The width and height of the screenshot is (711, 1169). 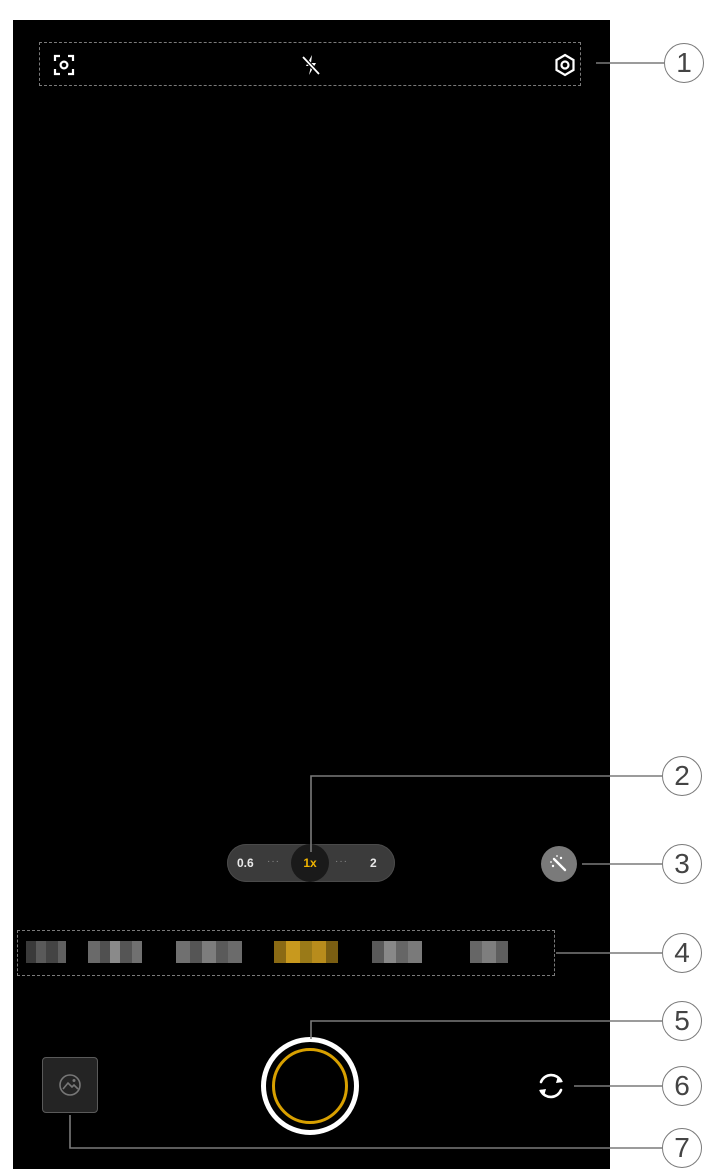 I want to click on callout-7: 7, so click(x=682, y=1148).